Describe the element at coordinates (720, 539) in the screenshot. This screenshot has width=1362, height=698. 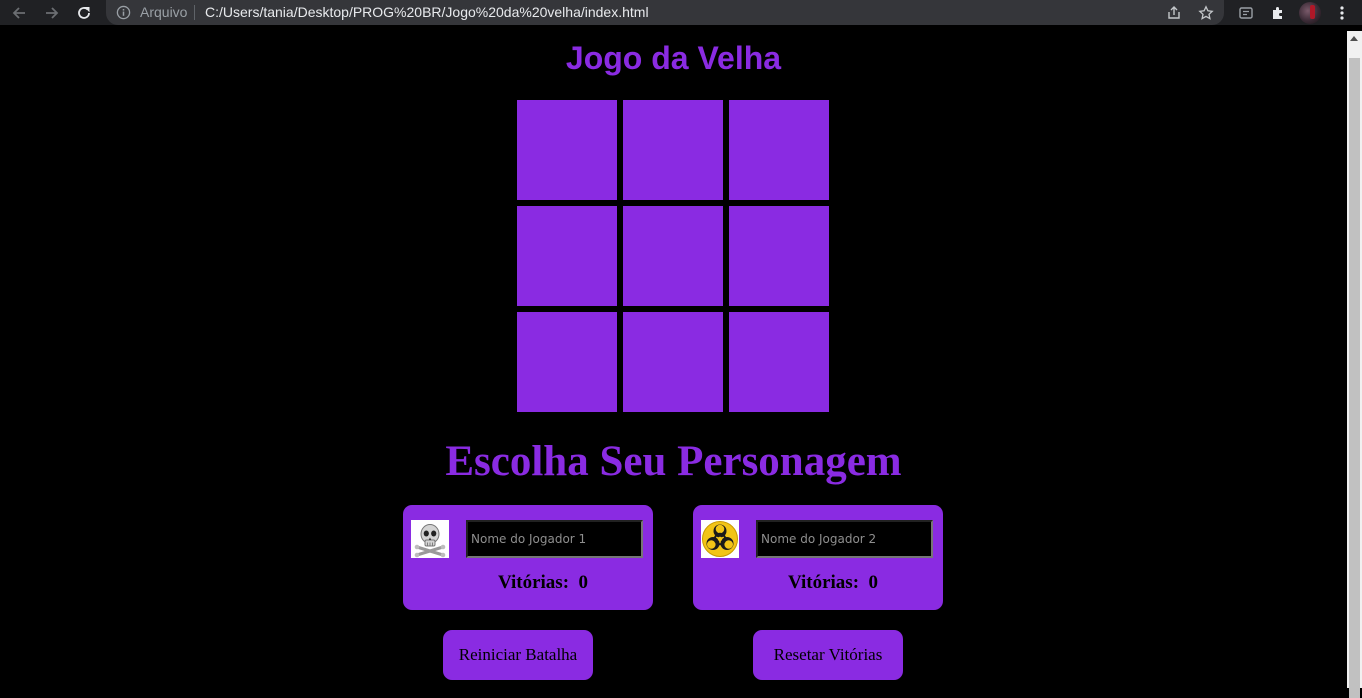
I see `biohazard-icon` at that location.